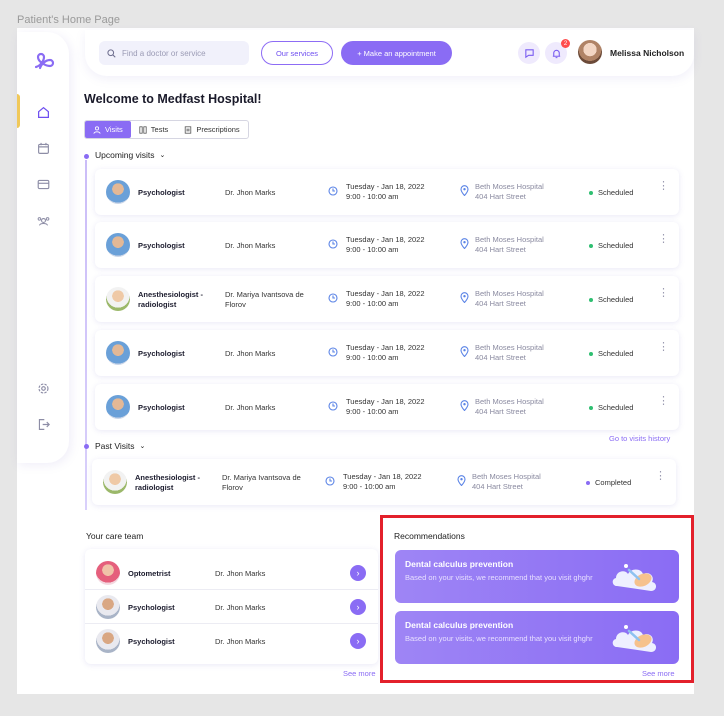 Image resolution: width=724 pixels, height=716 pixels. I want to click on status-text: Completed, so click(613, 482).